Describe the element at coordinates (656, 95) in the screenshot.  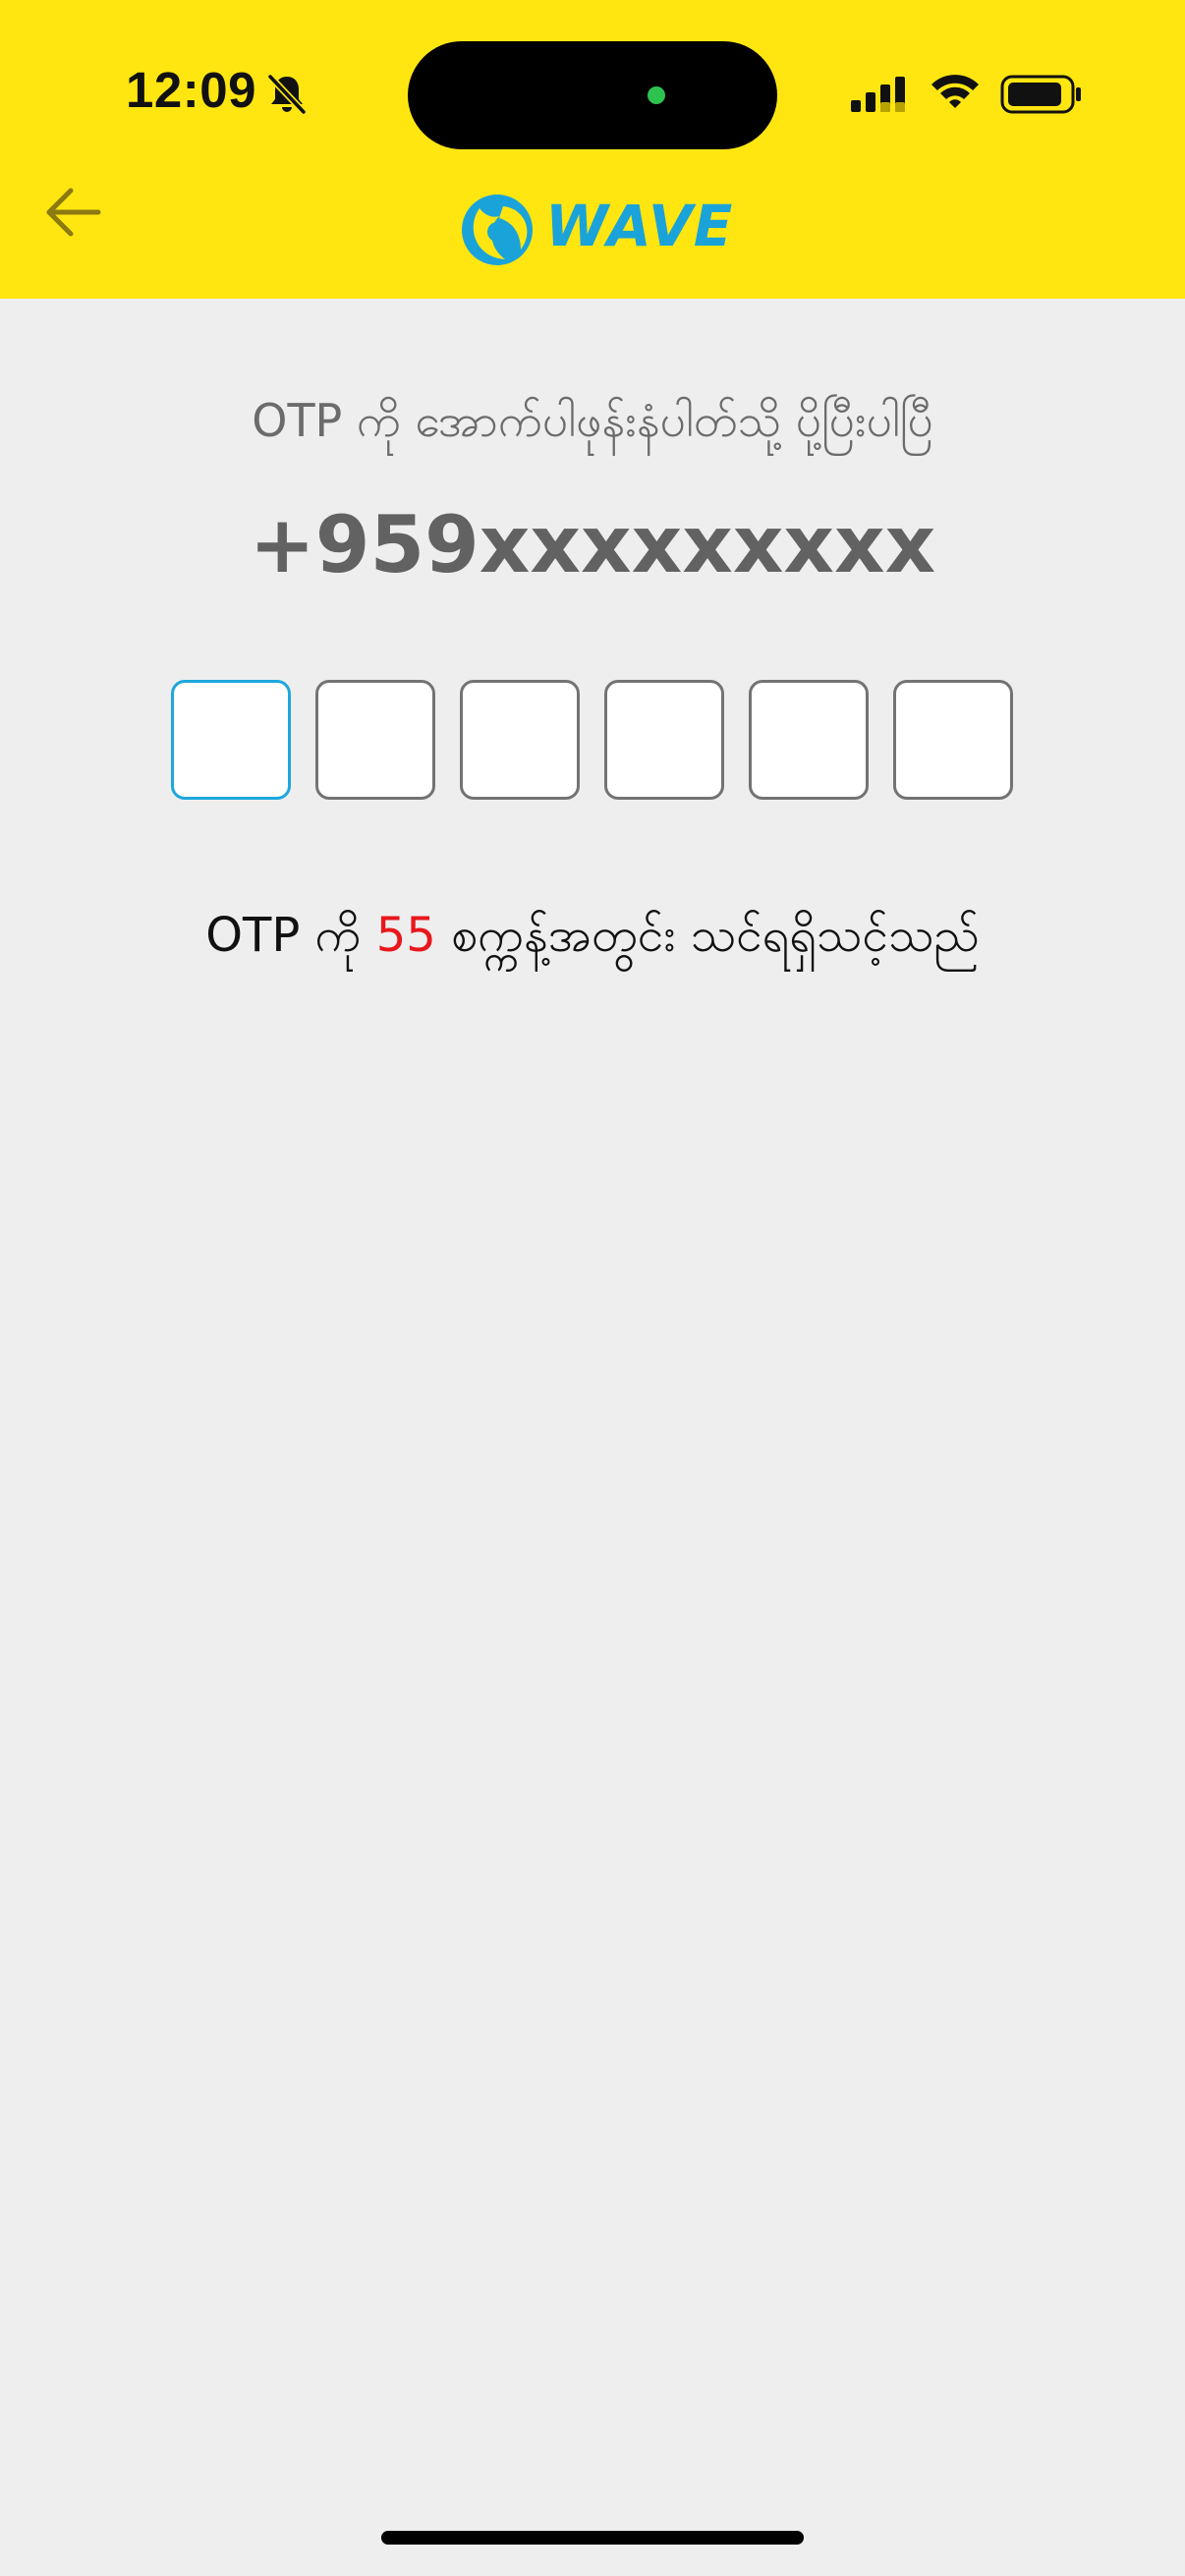
I see `privacy-indicator` at that location.